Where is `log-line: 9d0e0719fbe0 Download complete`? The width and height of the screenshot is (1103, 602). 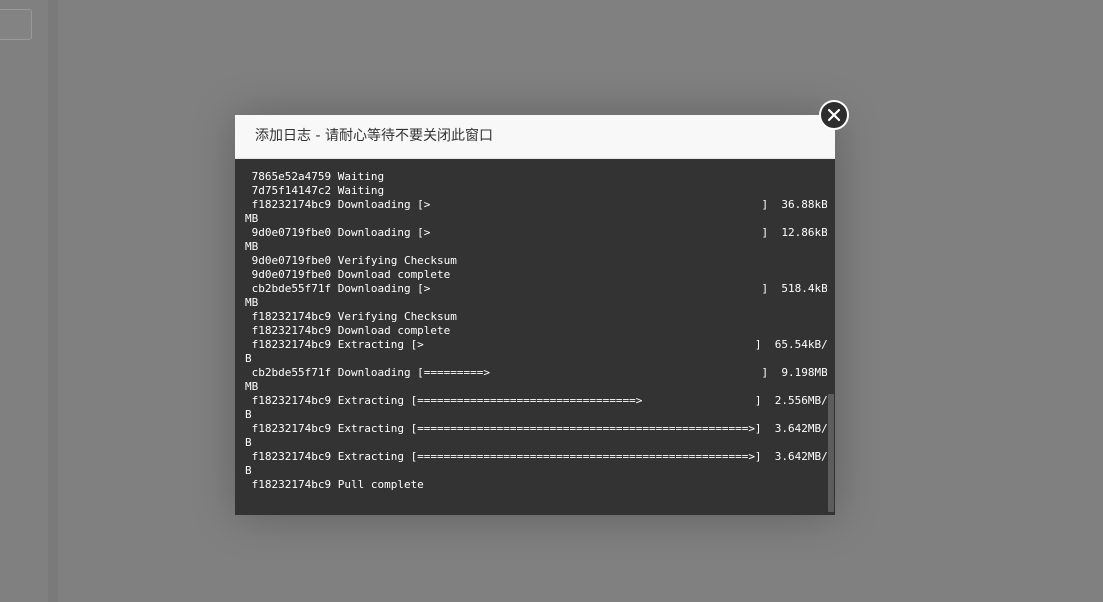 log-line: 9d0e0719fbe0 Download complete is located at coordinates (348, 274).